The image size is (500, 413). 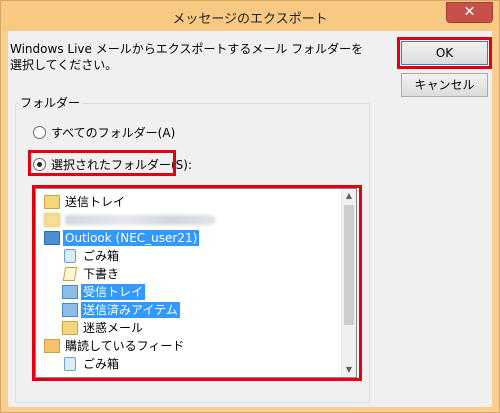 I want to click on close-button: ✕, so click(x=469, y=12).